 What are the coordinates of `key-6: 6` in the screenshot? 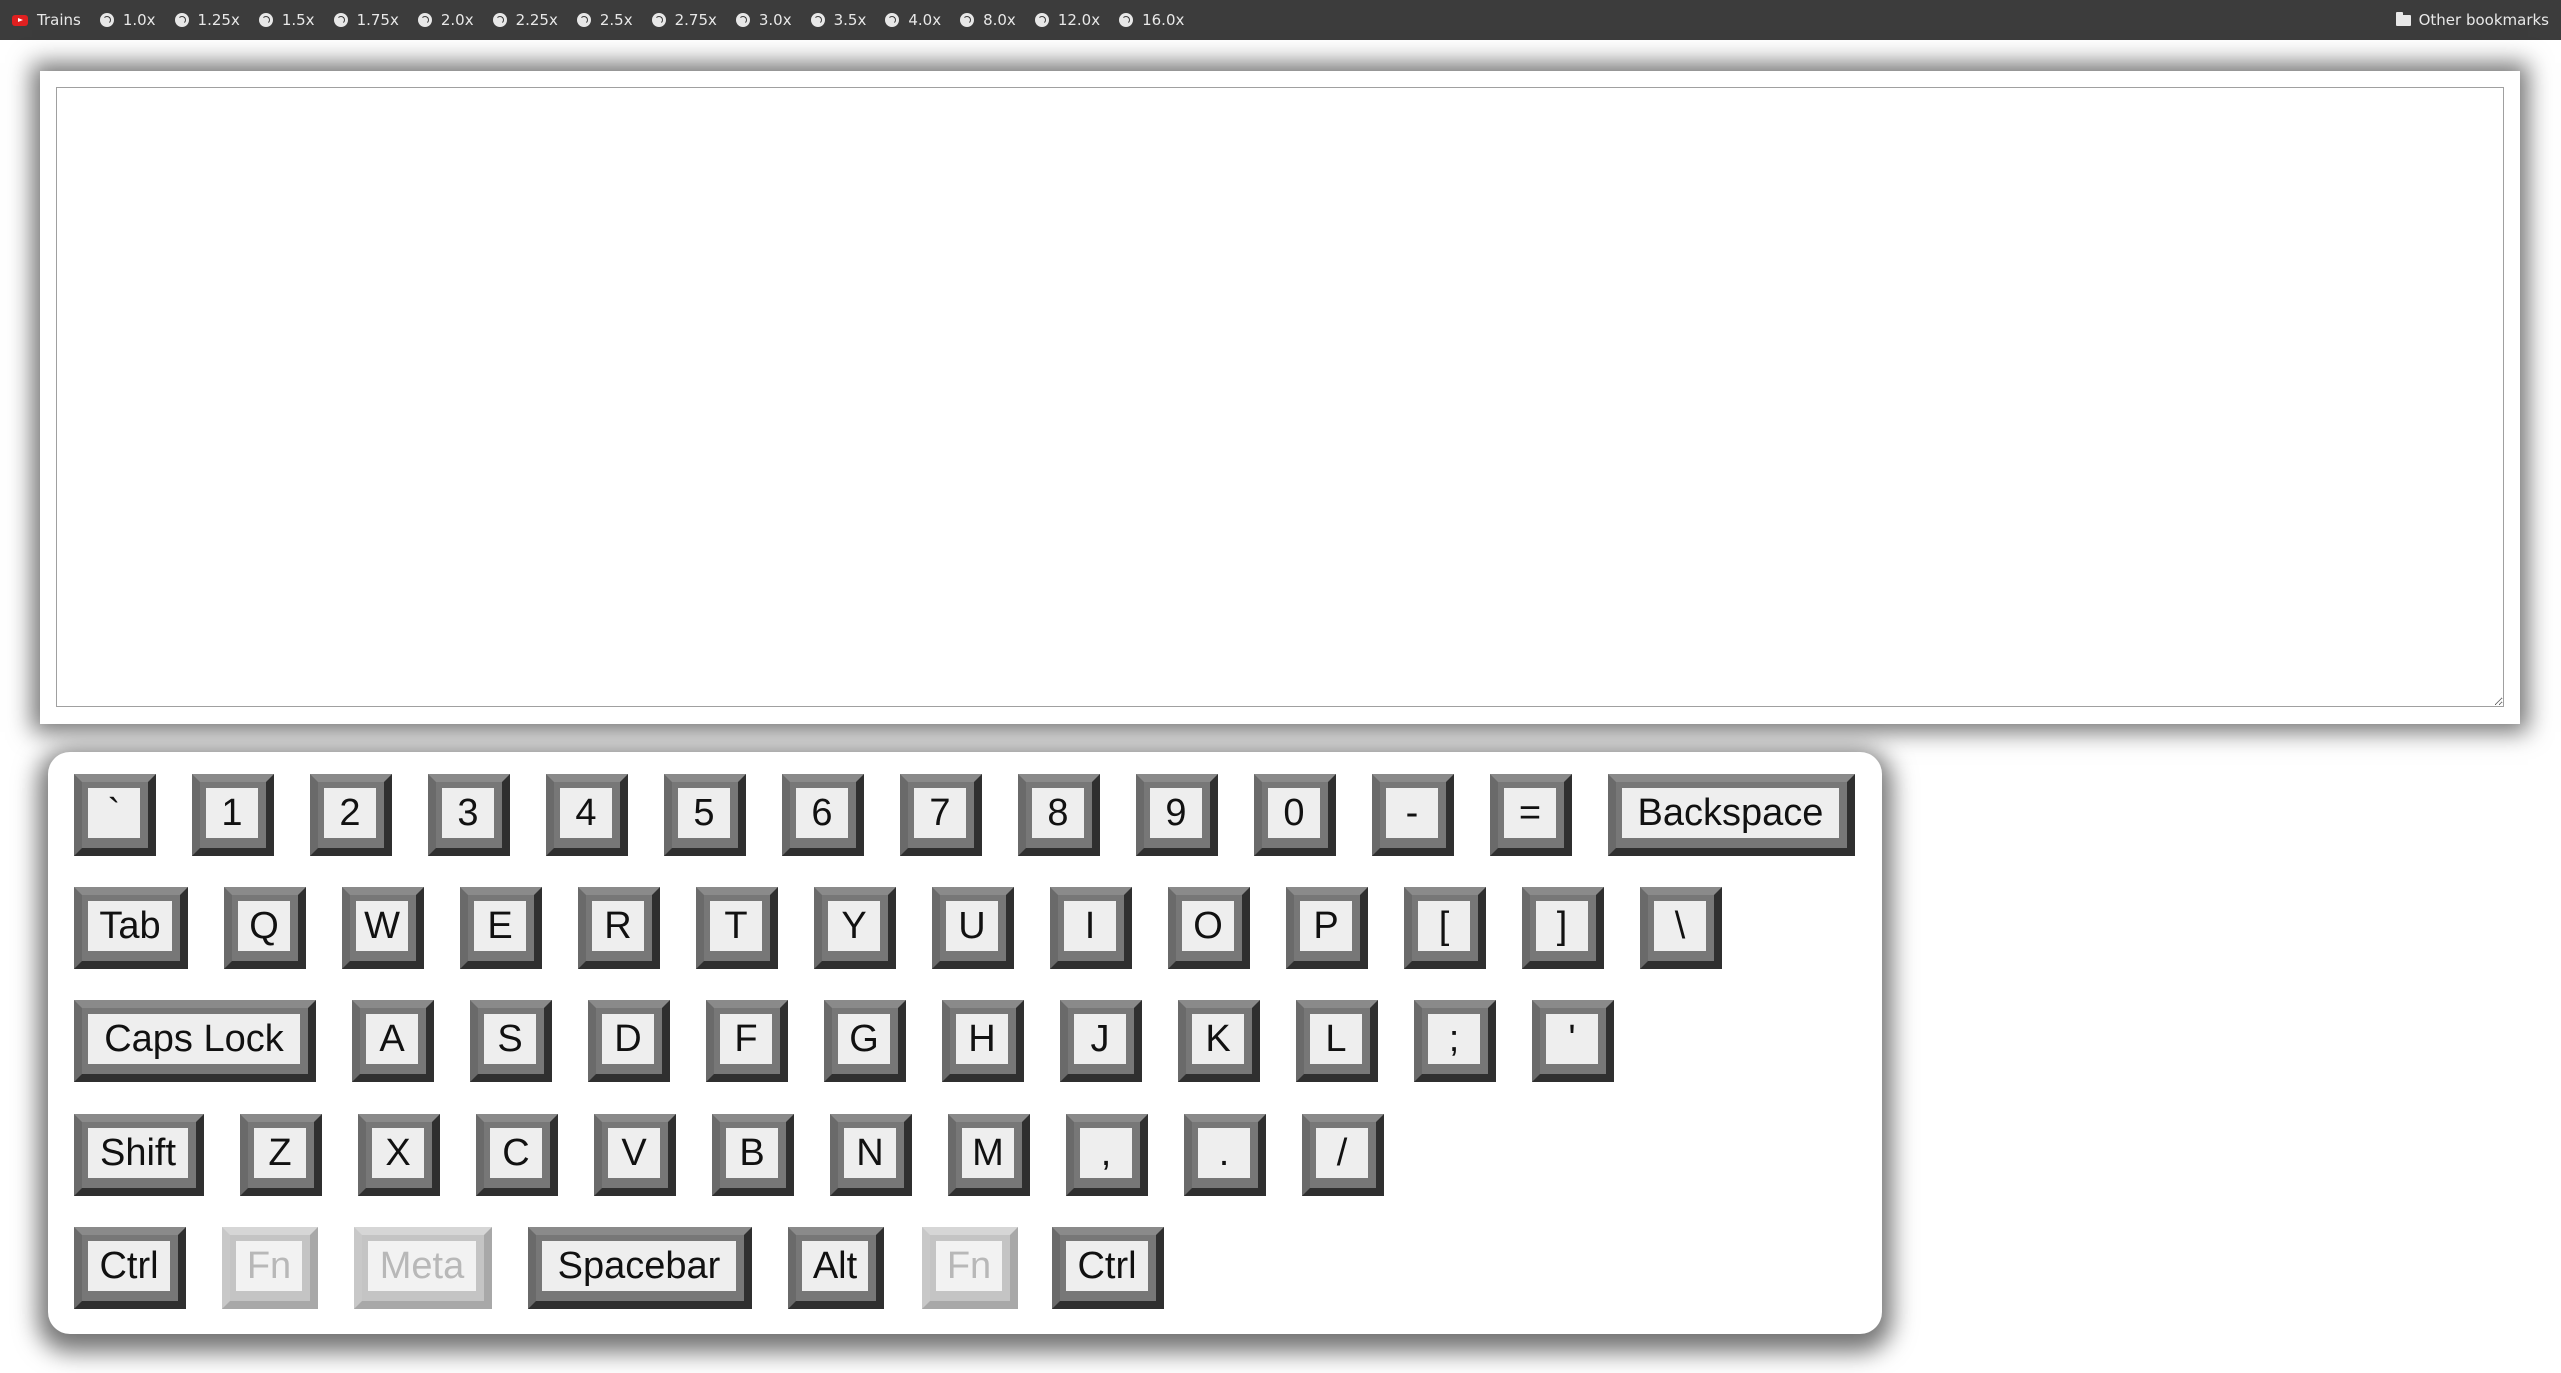 It's located at (823, 815).